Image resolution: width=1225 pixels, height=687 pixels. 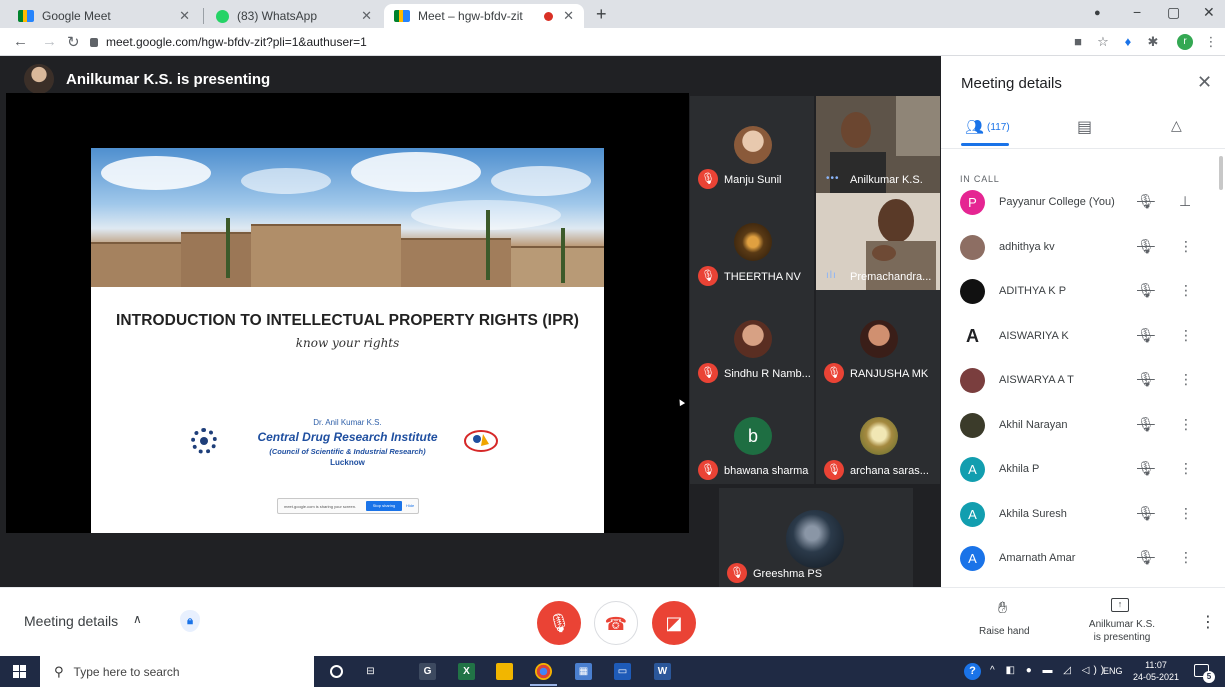 What do you see at coordinates (410, 506) in the screenshot?
I see `hide-button: Hide` at bounding box center [410, 506].